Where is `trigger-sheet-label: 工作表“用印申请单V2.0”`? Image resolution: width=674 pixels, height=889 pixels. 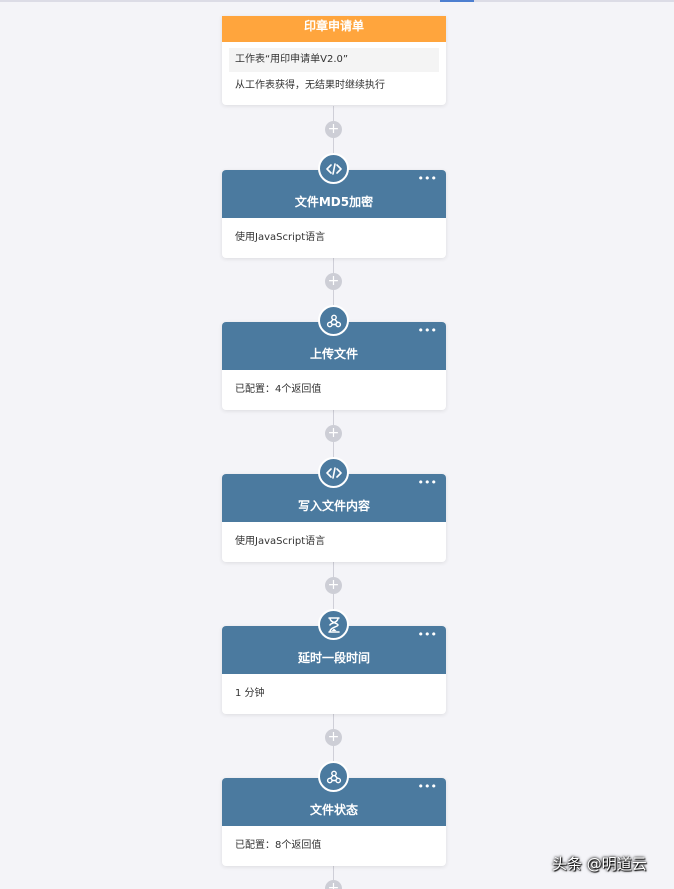 trigger-sheet-label: 工作表“用印申请单V2.0” is located at coordinates (334, 60).